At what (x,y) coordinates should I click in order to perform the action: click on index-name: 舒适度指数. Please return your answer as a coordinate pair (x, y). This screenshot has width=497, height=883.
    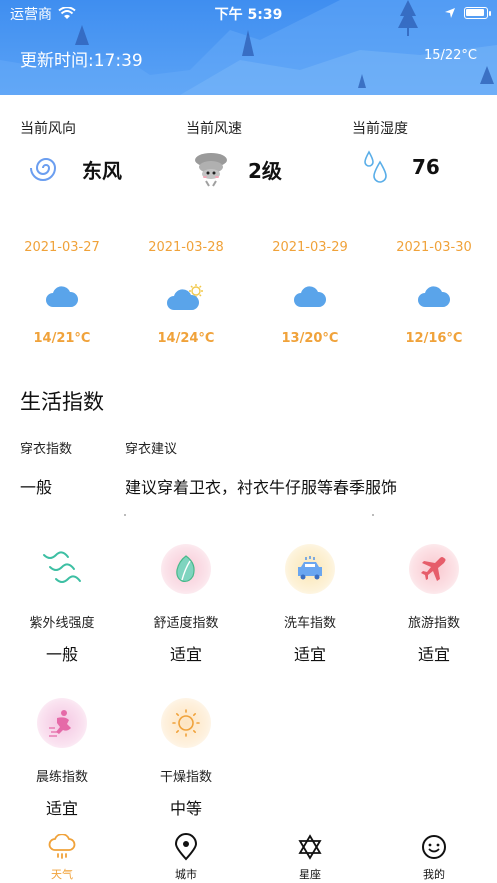
    Looking at the image, I should click on (186, 623).